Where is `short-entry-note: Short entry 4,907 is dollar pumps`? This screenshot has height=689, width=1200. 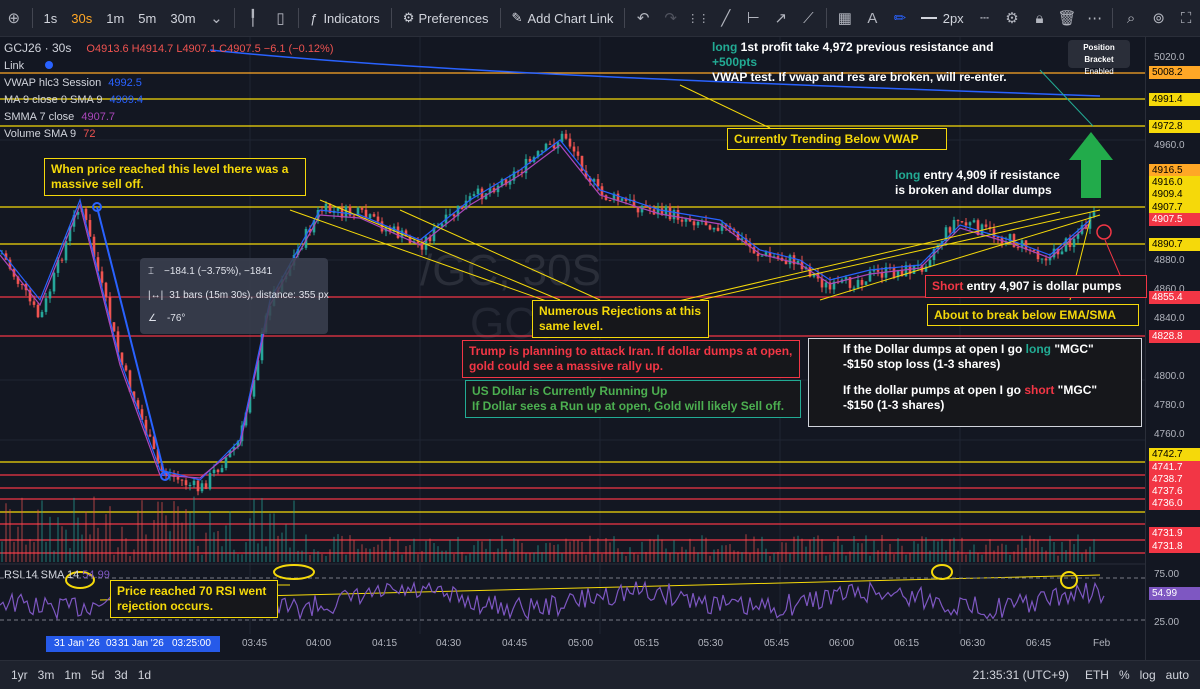
short-entry-note: Short entry 4,907 is dollar pumps is located at coordinates (1036, 286).